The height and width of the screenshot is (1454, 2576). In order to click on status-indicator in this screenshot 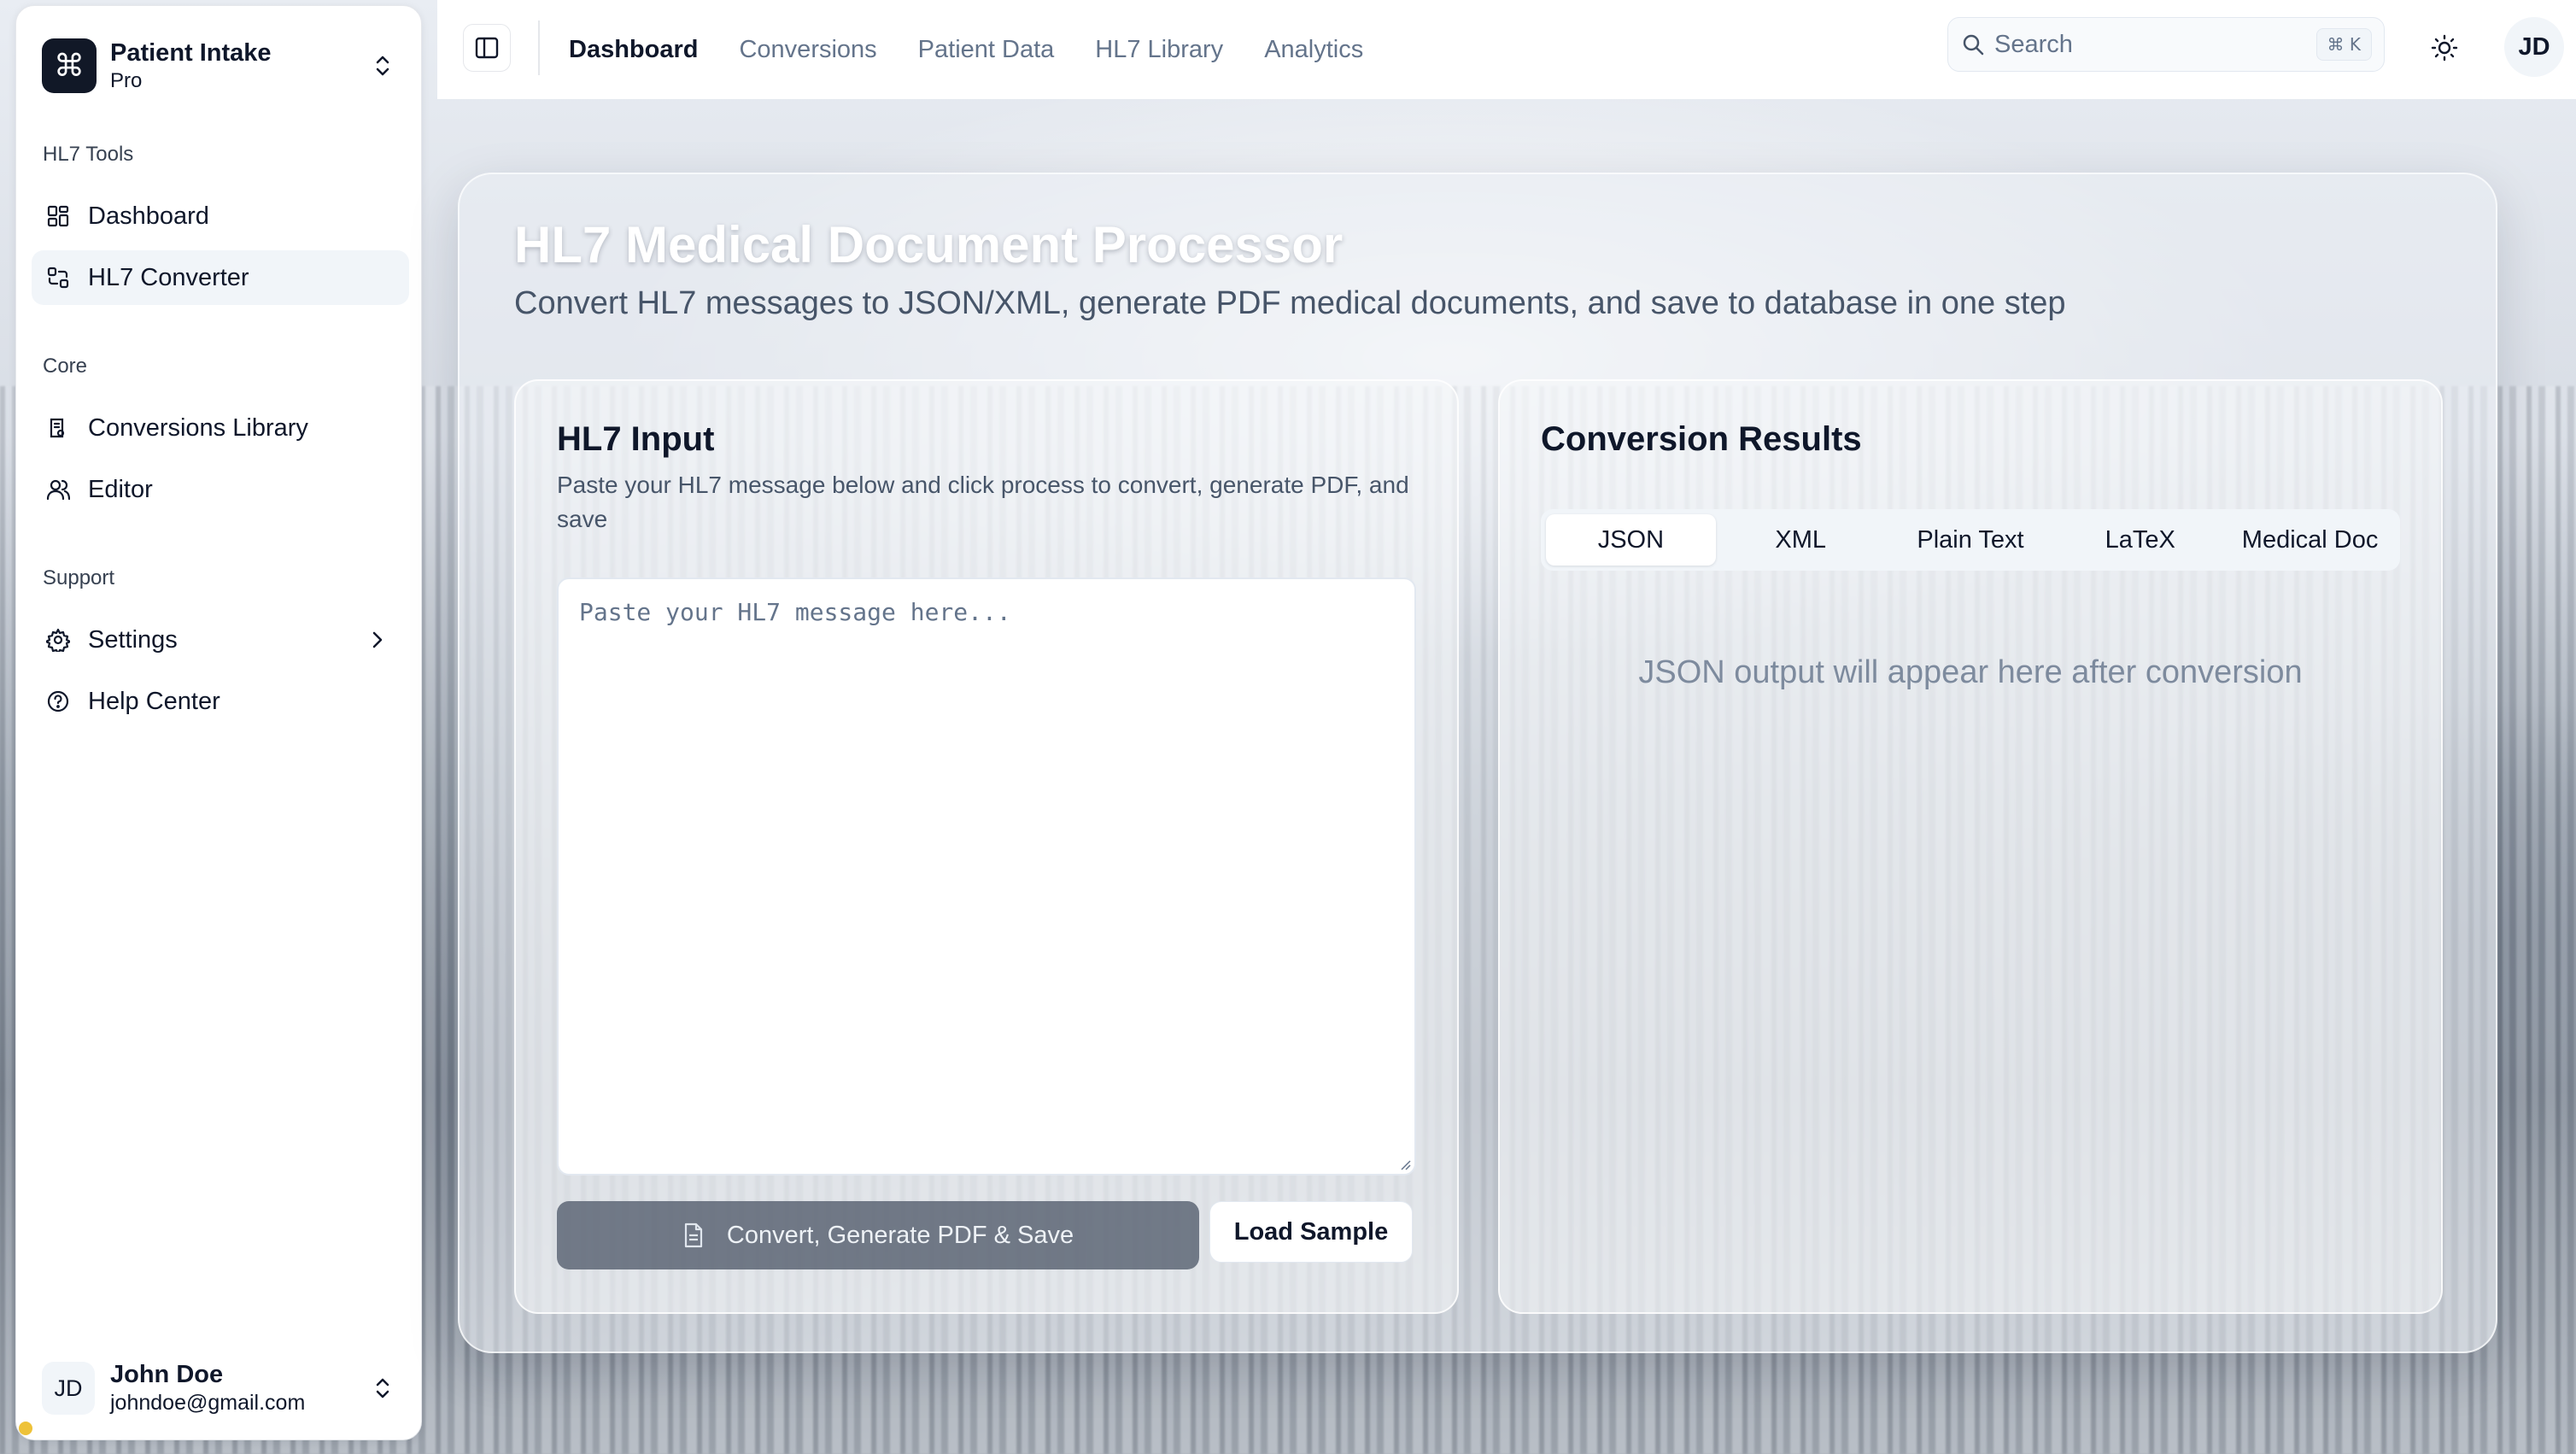, I will do `click(25, 1429)`.